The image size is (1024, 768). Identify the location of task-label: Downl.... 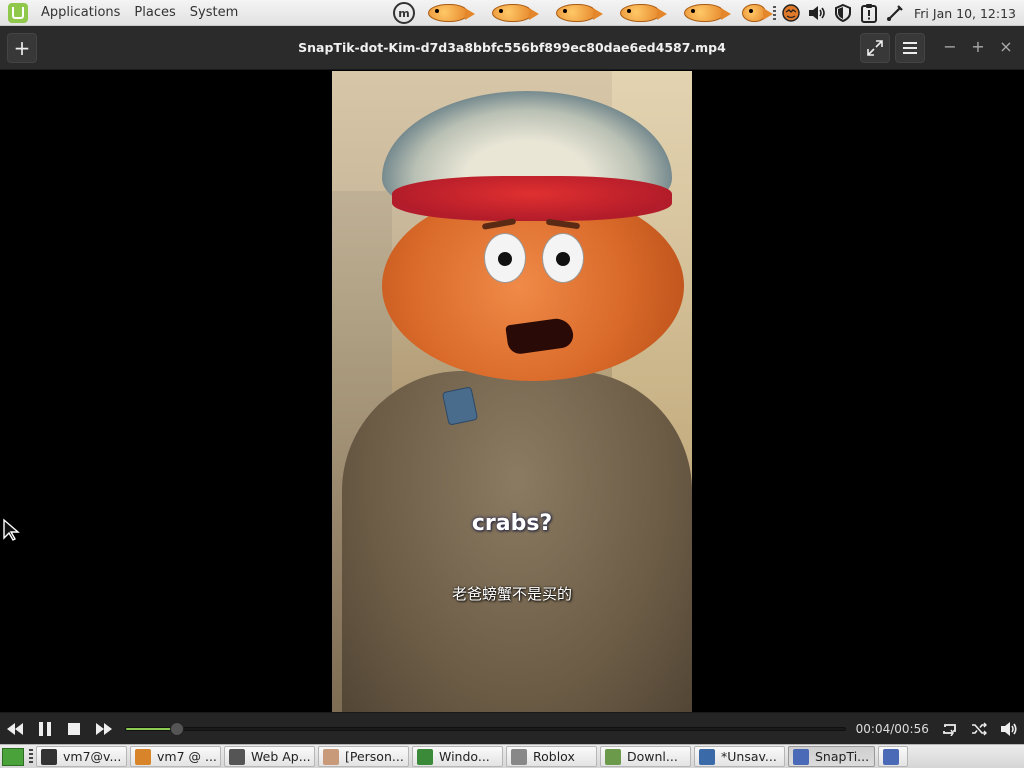
(652, 756).